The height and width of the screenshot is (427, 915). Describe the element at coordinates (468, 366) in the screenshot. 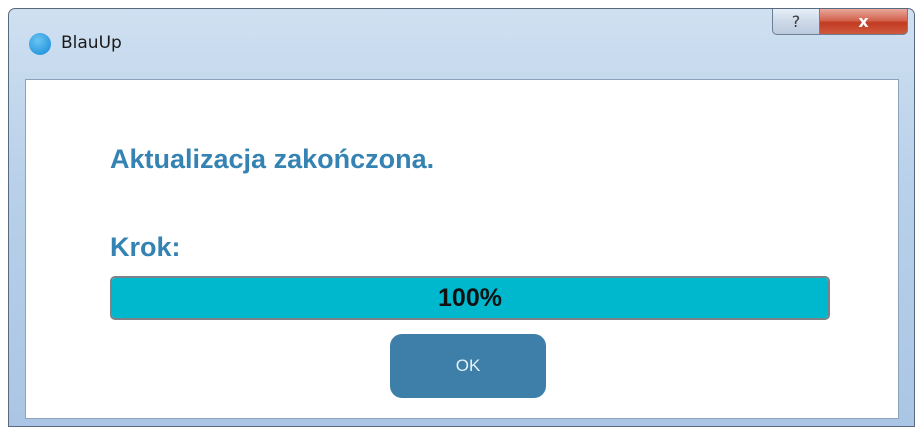

I see `ok-button: OK` at that location.